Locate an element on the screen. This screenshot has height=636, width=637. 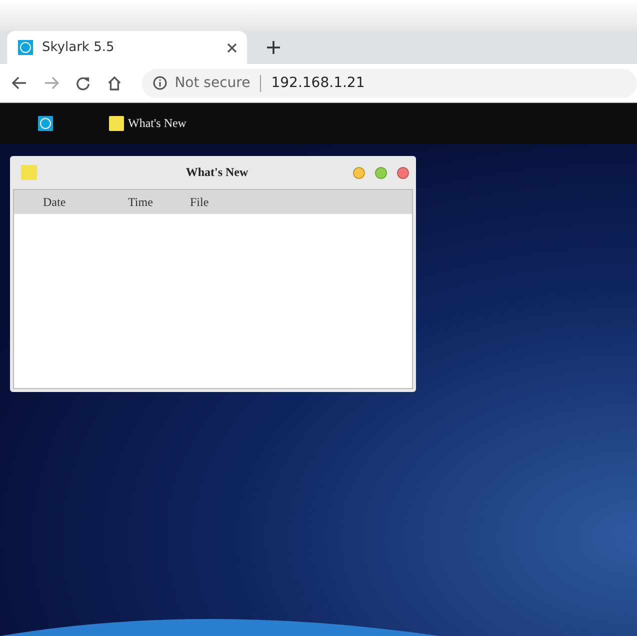
close-icon is located at coordinates (232, 47).